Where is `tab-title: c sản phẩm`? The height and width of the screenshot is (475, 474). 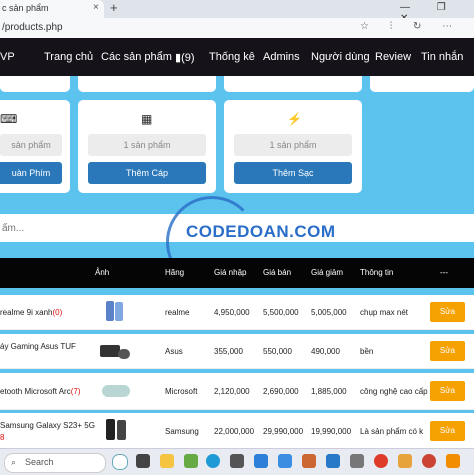
tab-title: c sản phẩm is located at coordinates (25, 8).